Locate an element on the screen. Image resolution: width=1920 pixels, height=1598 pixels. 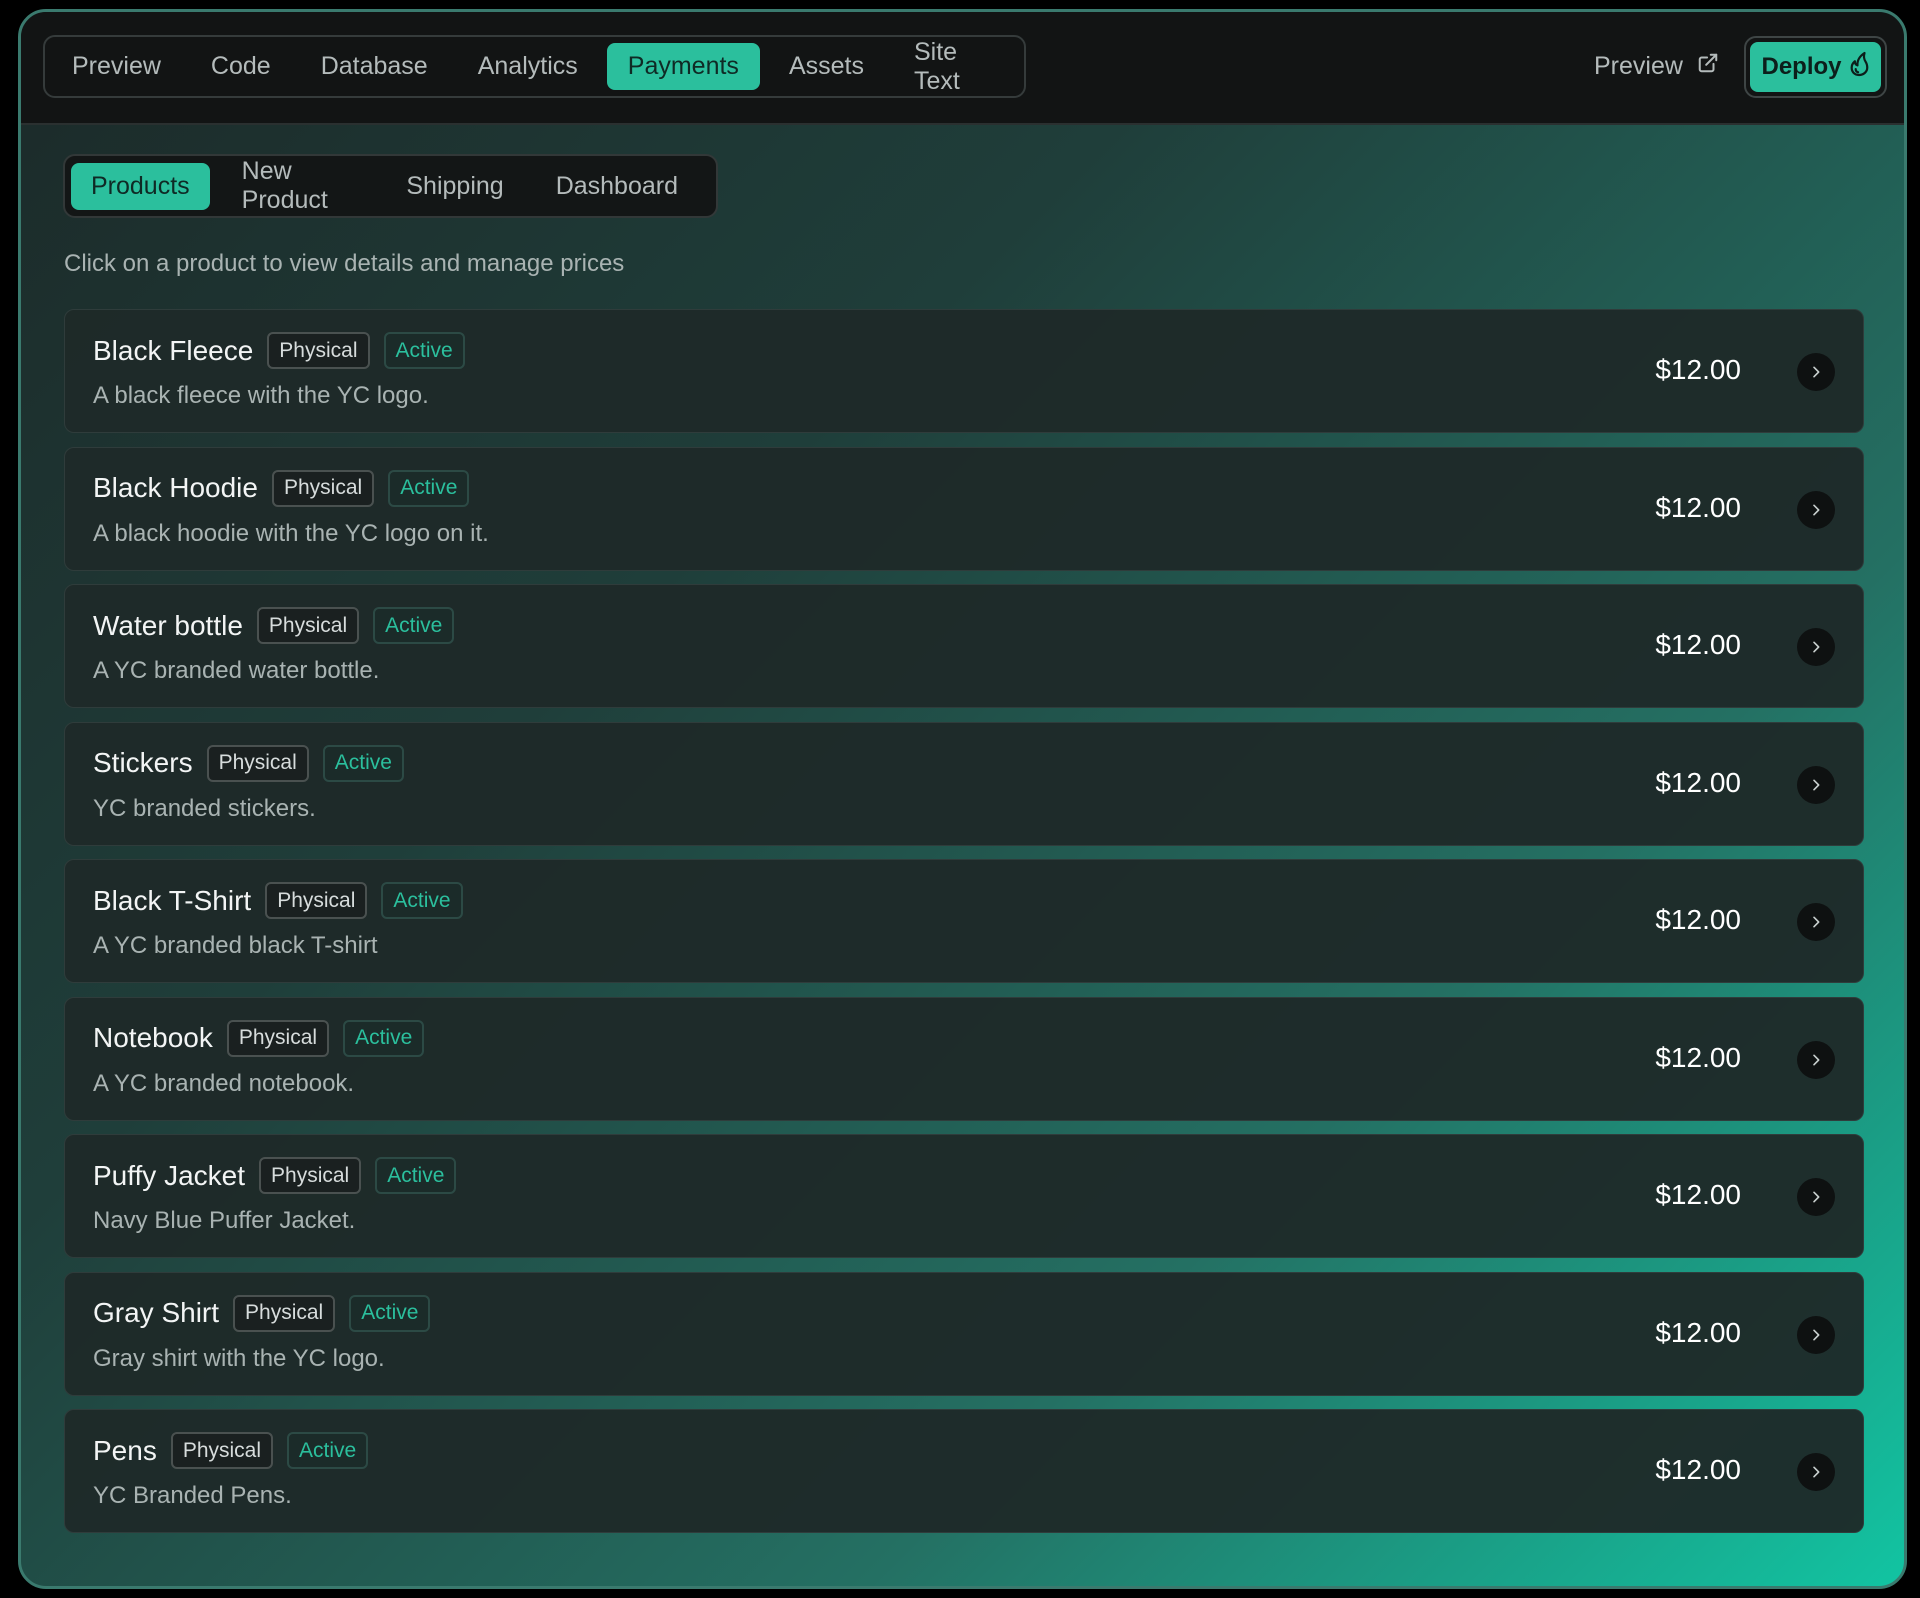
deploy-button: Deploy is located at coordinates (1815, 67).